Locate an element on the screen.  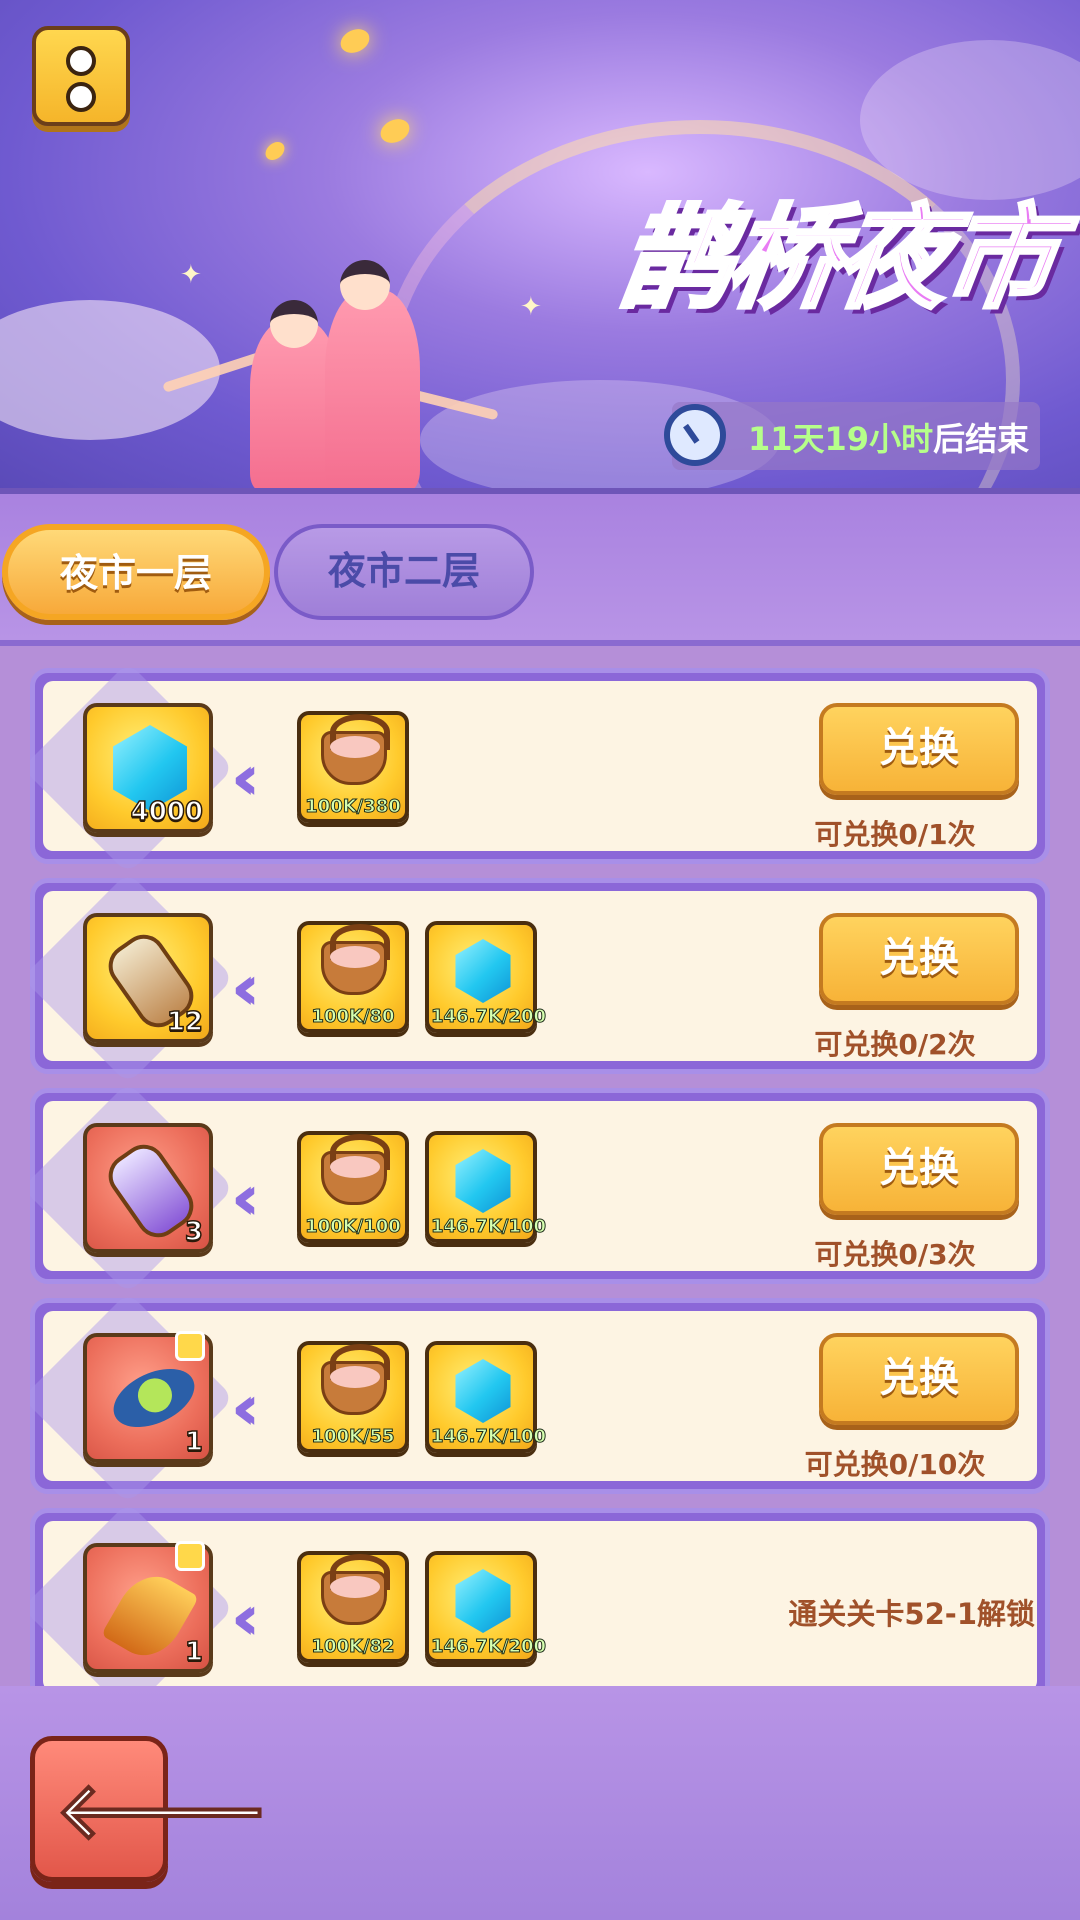
tab-night-market-floor-1: 夜市一层 is located at coordinates (136, 572).